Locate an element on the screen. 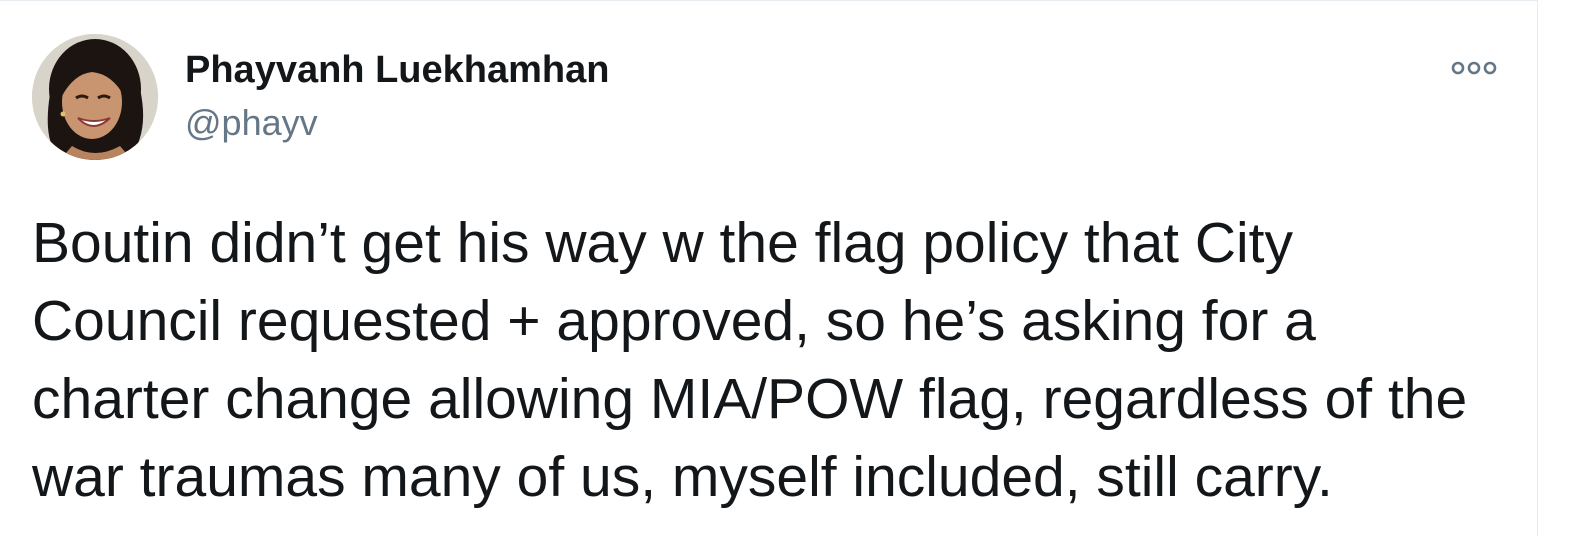  more-options-icon is located at coordinates (1474, 68).